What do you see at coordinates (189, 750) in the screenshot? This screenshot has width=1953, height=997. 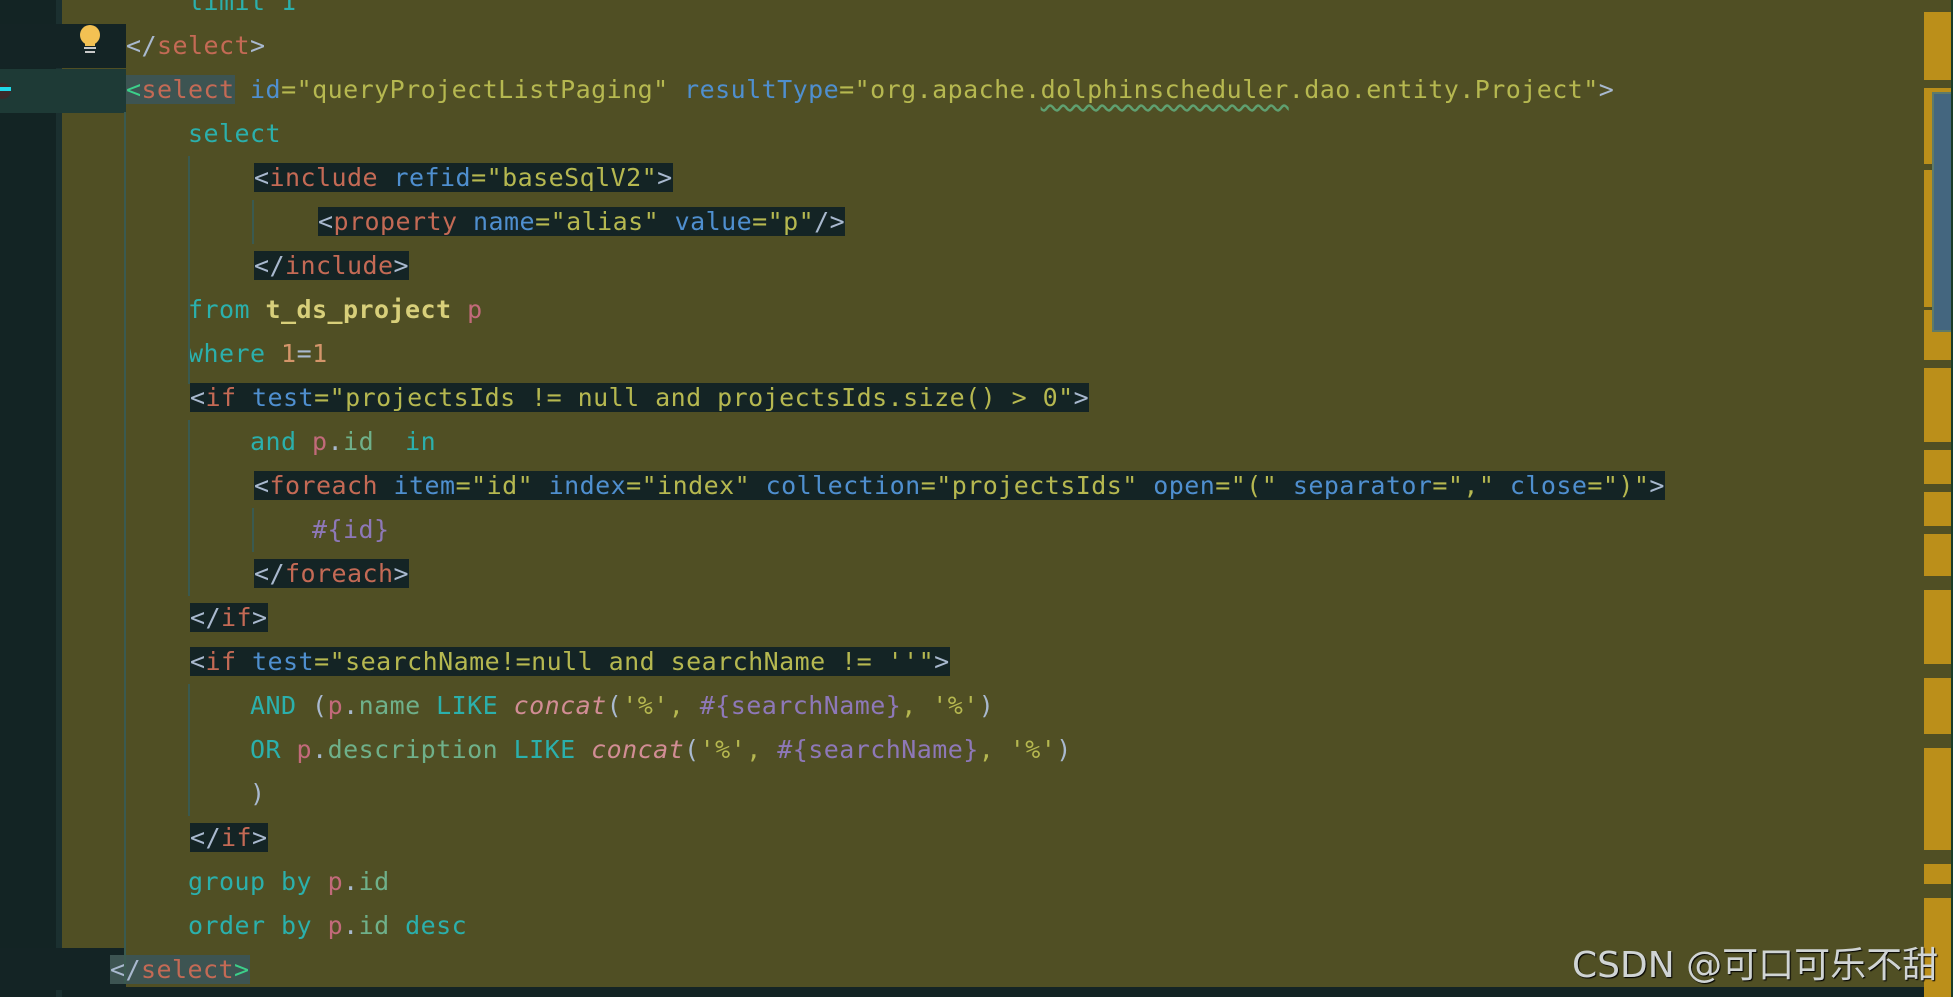 I see `indent-guide` at bounding box center [189, 750].